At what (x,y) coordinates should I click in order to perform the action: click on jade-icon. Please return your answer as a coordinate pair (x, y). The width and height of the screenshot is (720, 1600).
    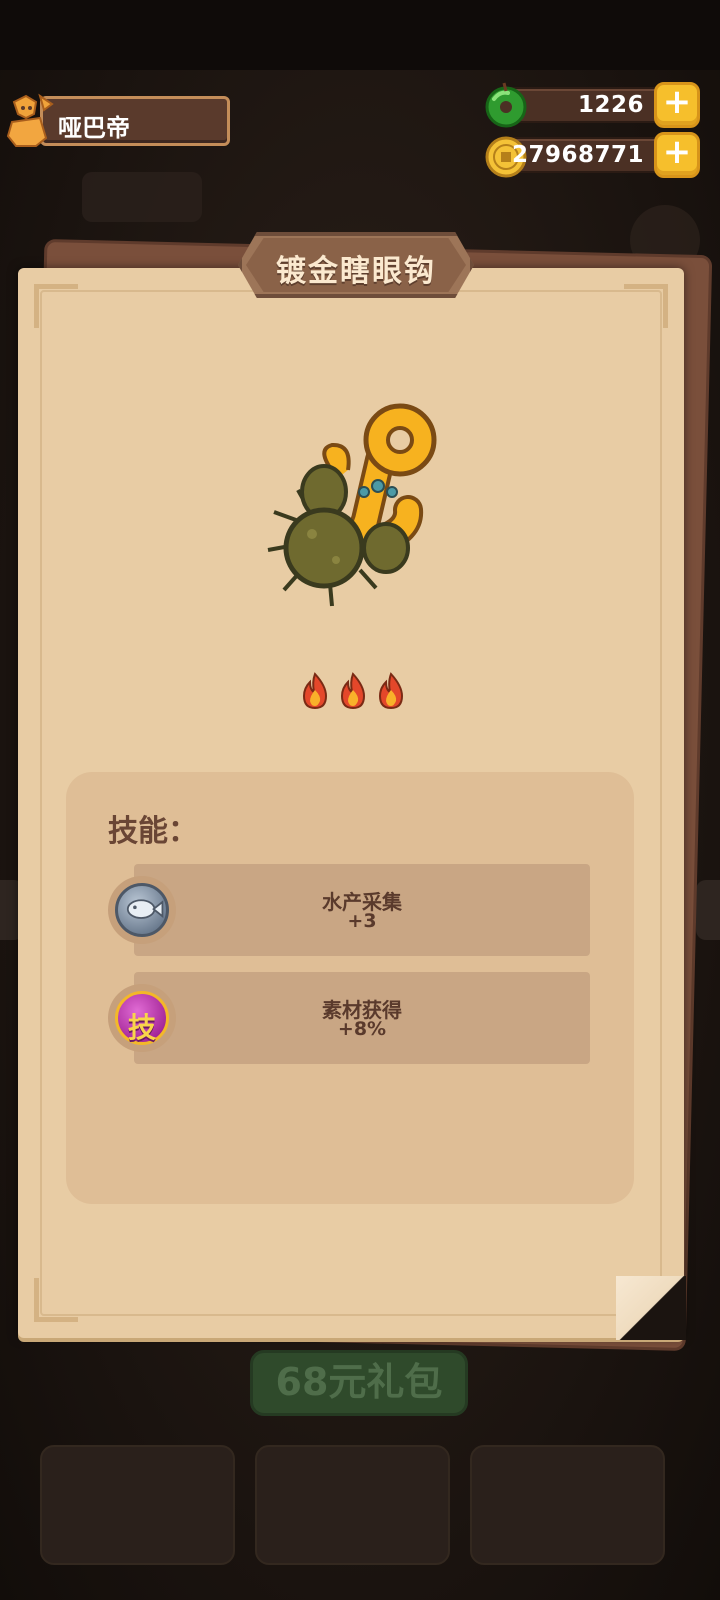
    Looking at the image, I should click on (506, 105).